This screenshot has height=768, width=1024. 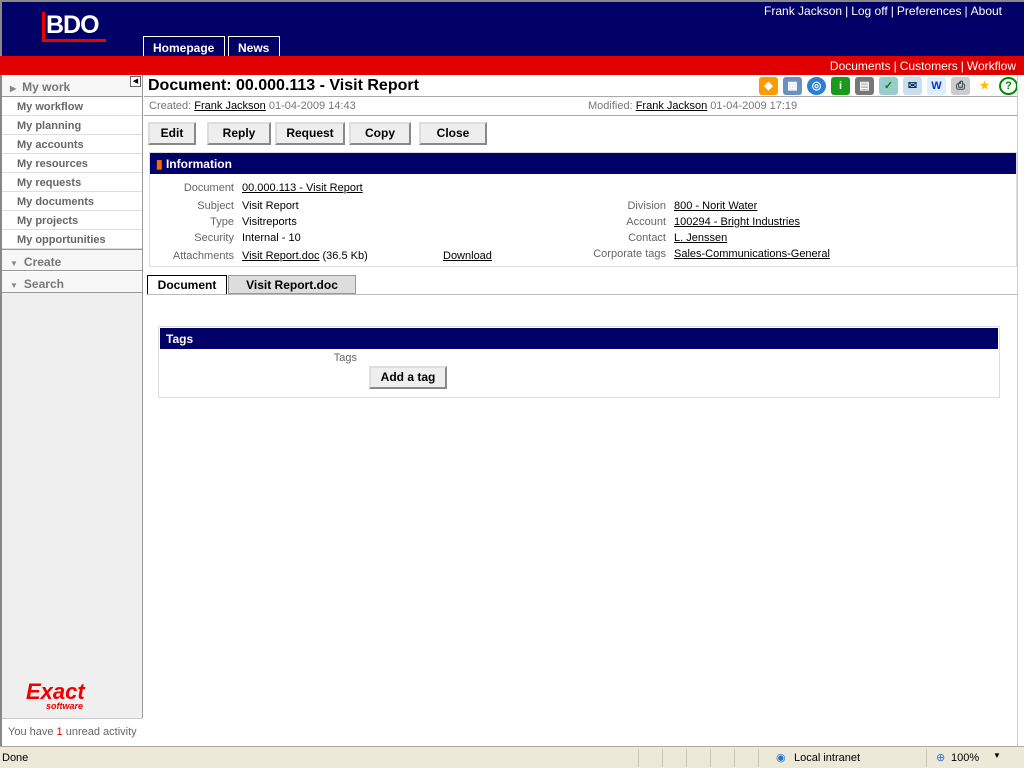 I want to click on bdo-logo: BDO, so click(x=74, y=27).